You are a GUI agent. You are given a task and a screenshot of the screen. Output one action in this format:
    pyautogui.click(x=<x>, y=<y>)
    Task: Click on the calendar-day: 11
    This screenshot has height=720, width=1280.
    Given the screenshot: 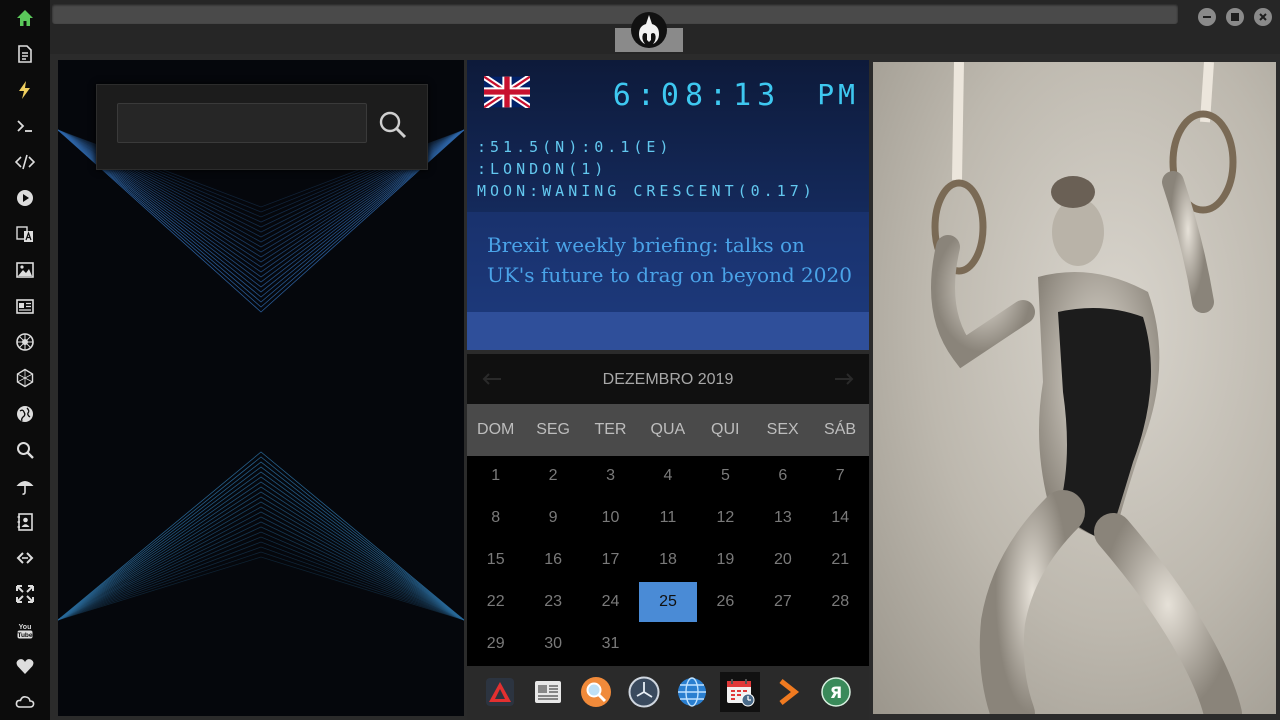 What is the action you would take?
    pyautogui.click(x=667, y=518)
    